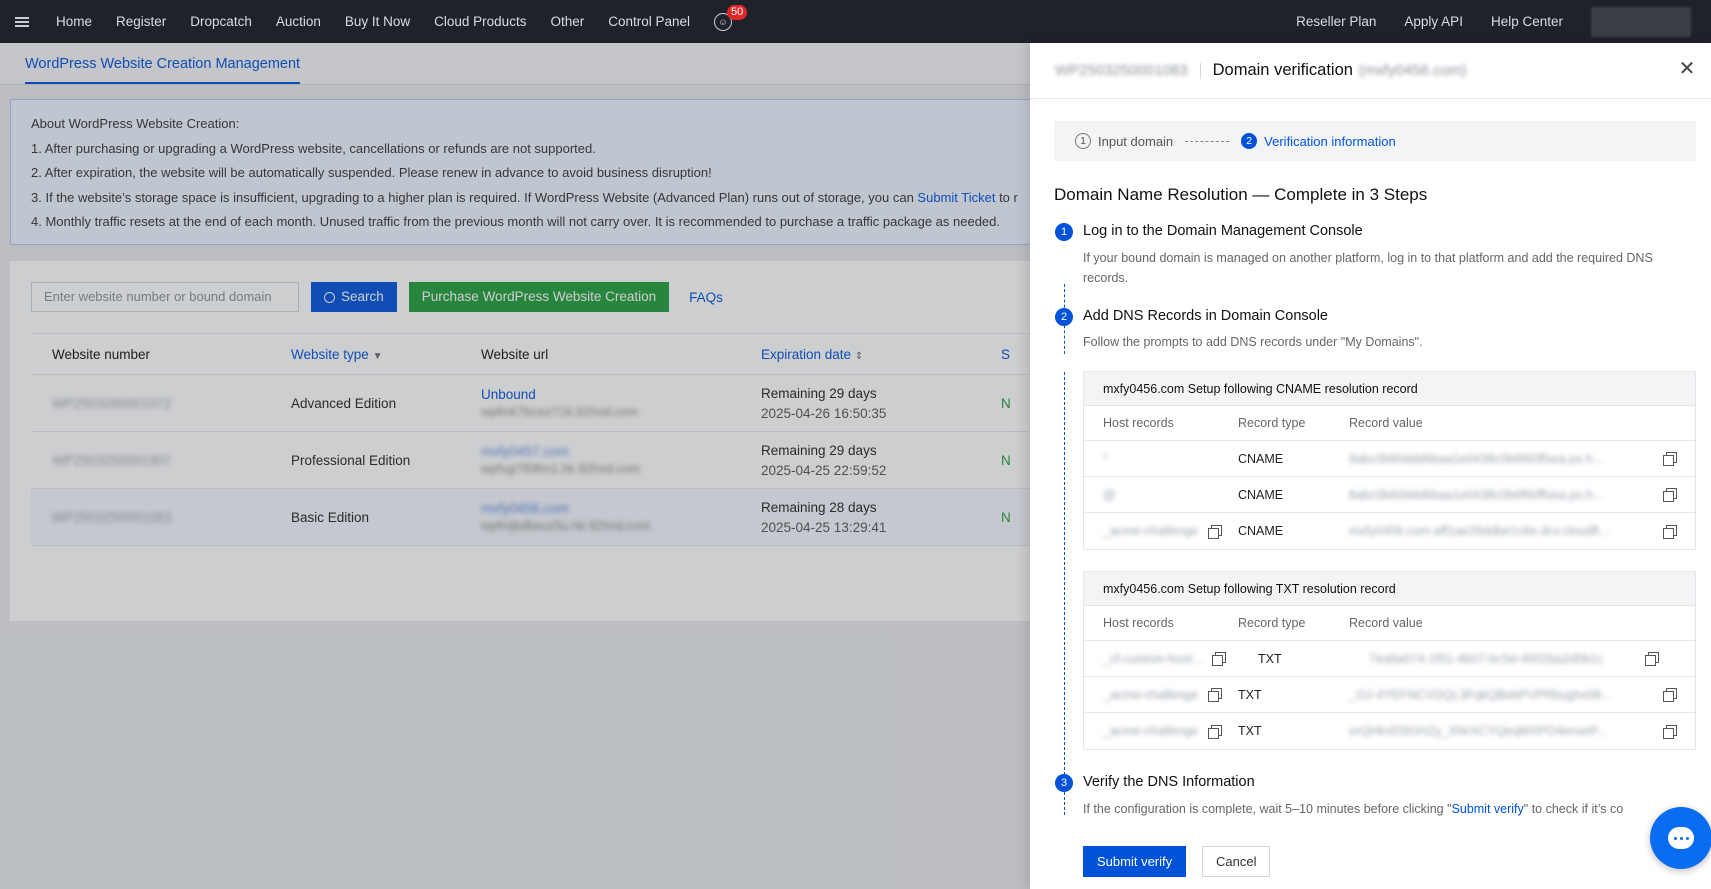  I want to click on step-1-indicator: 1, so click(1083, 141).